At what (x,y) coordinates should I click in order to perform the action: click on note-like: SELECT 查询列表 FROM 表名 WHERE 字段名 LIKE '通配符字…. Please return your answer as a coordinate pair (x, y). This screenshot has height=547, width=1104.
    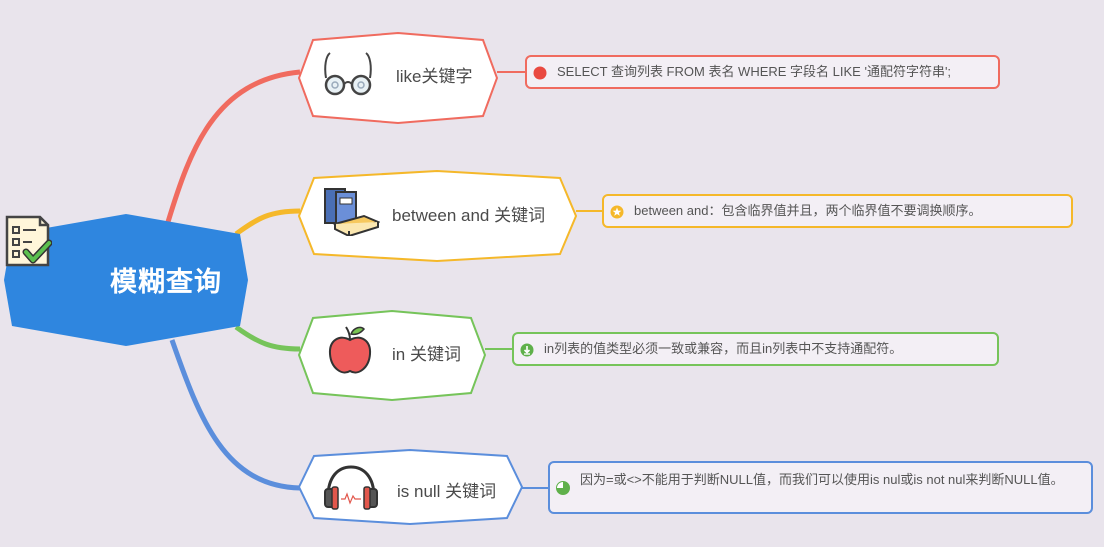
    Looking at the image, I should click on (762, 72).